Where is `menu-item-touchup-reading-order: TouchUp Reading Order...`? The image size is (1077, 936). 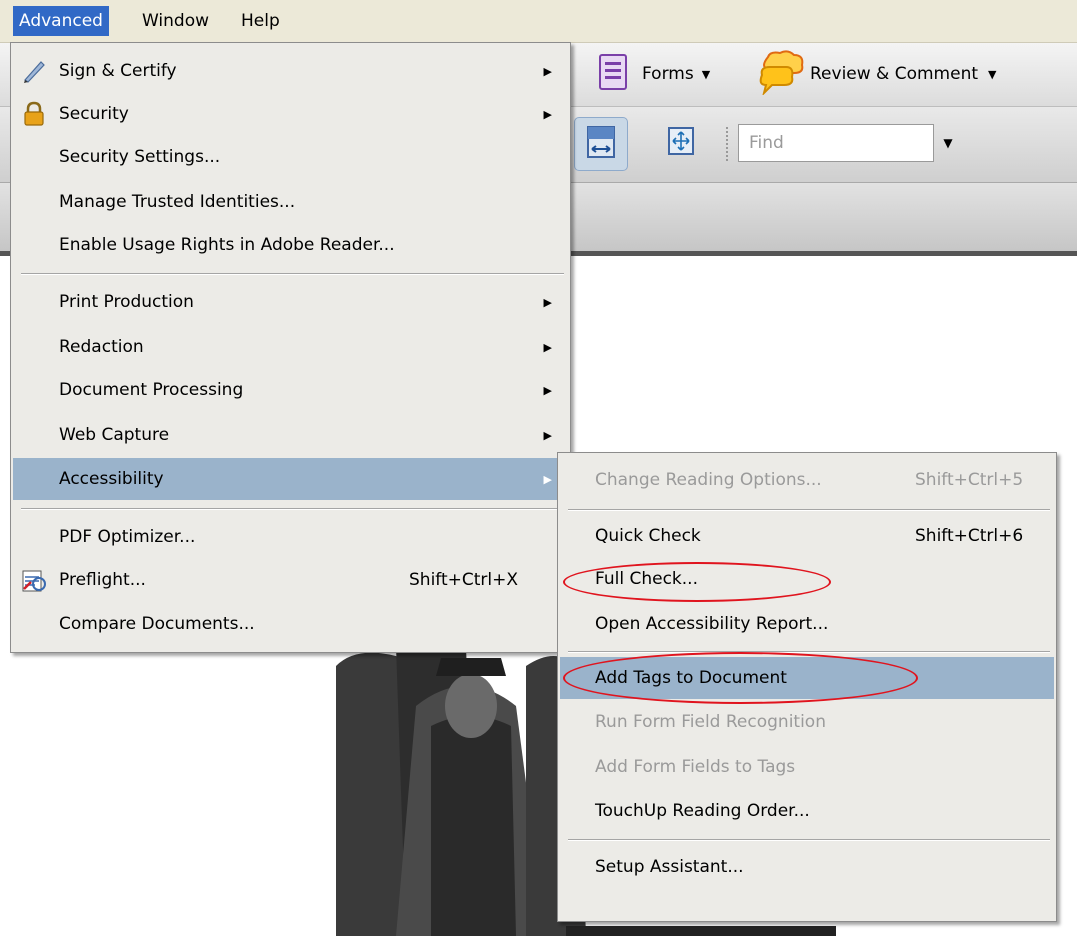
menu-item-touchup-reading-order: TouchUp Reading Order... is located at coordinates (807, 811).